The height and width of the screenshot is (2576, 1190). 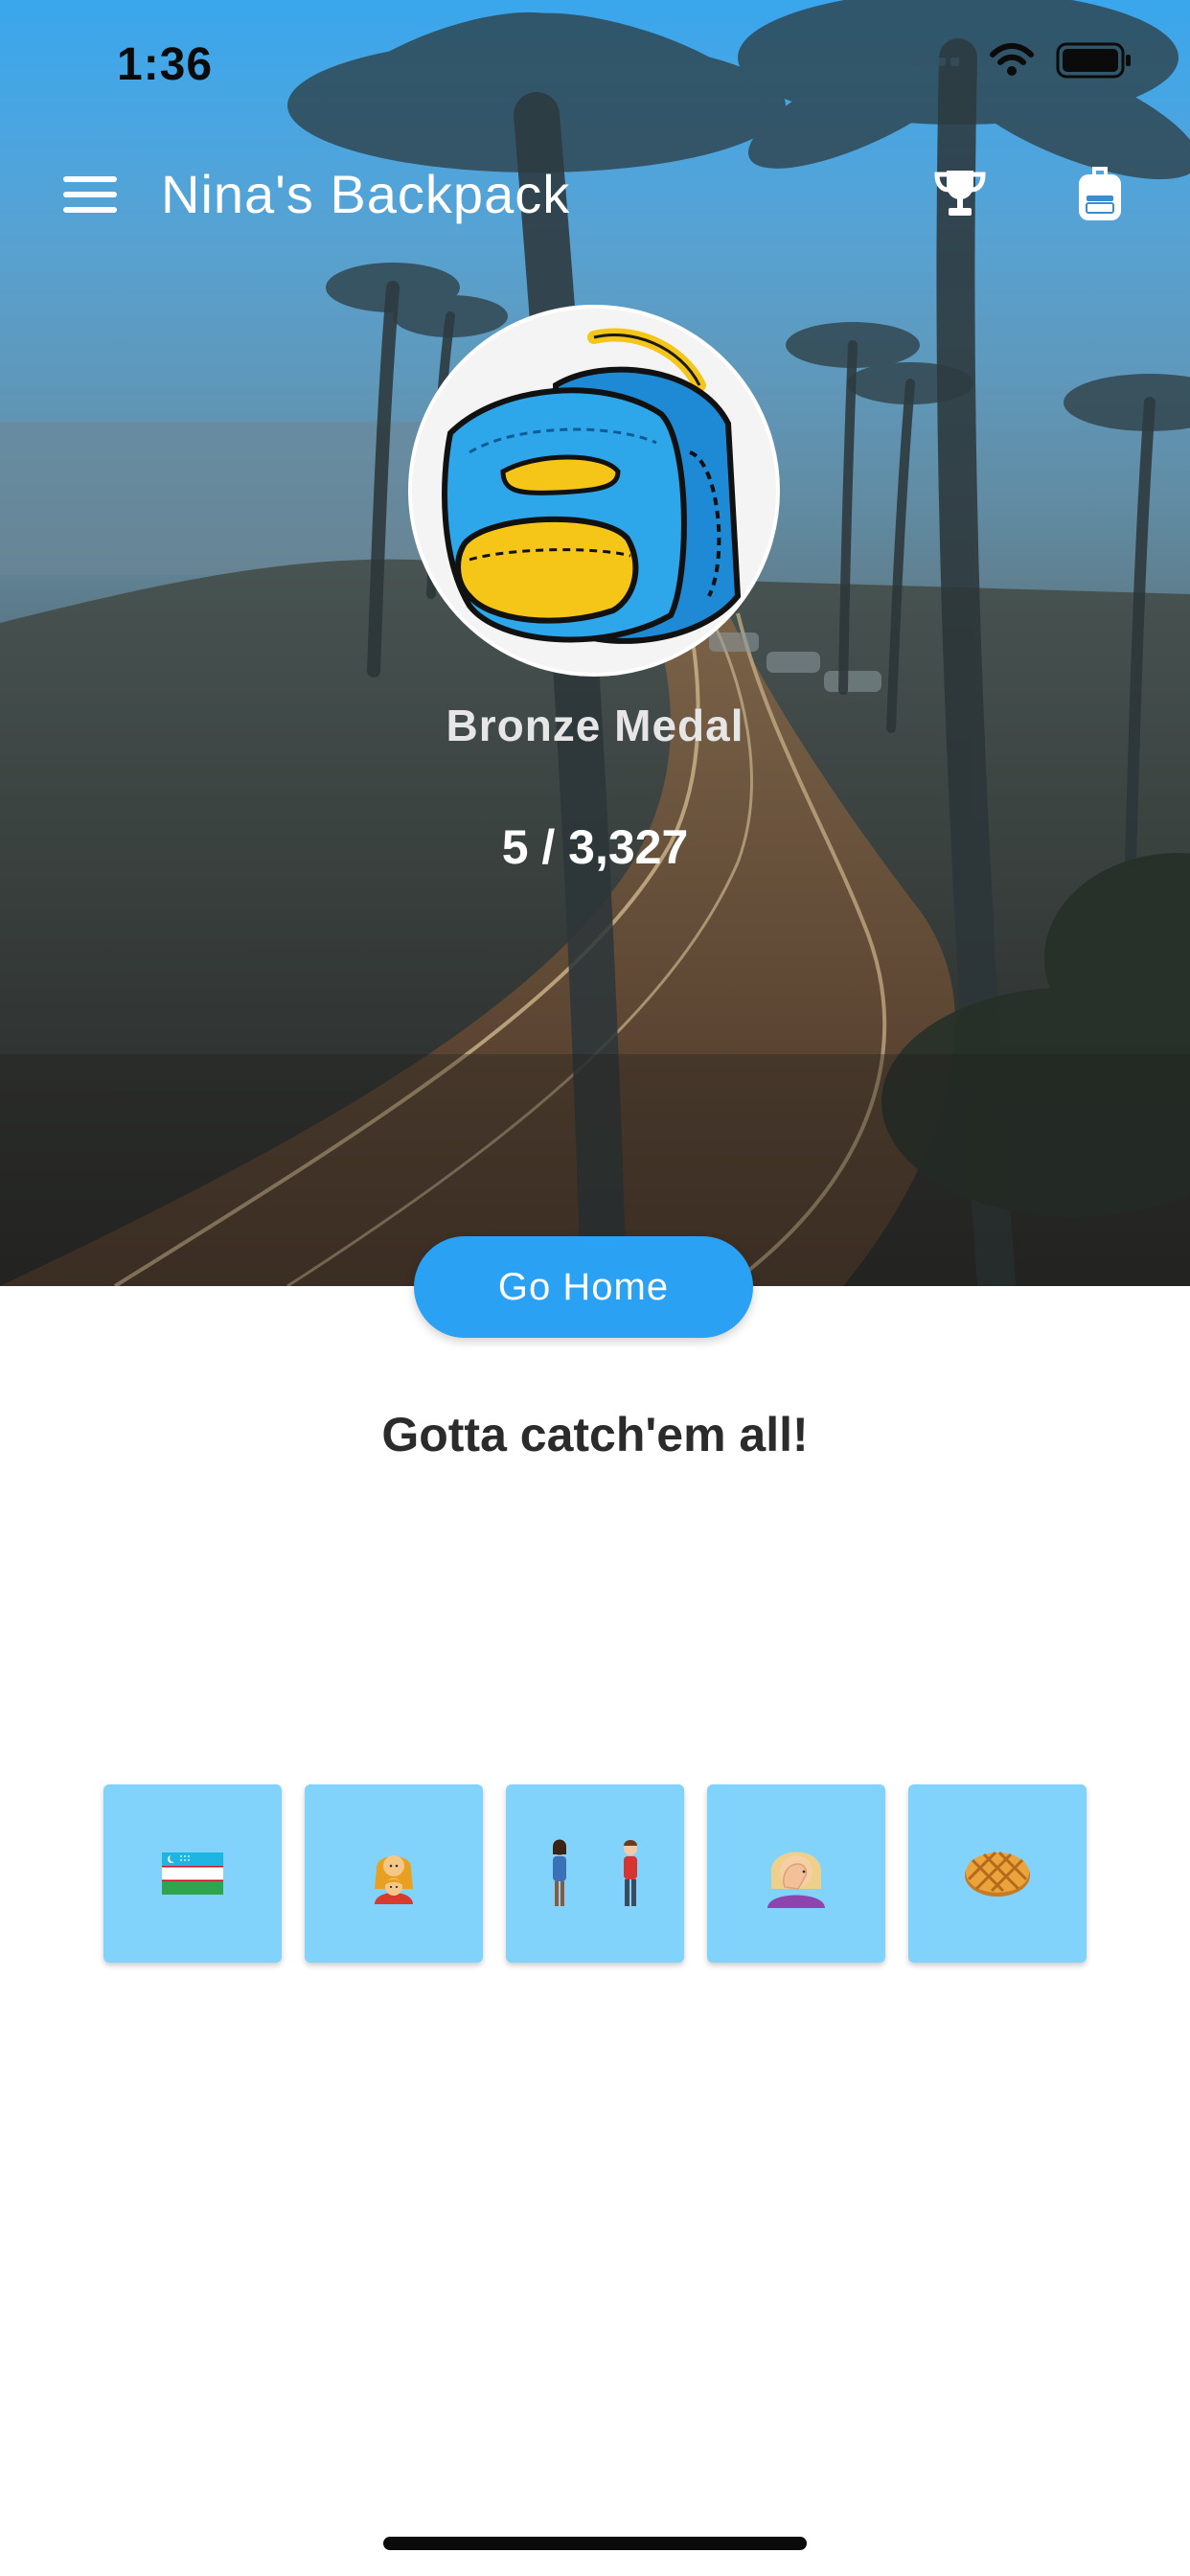 What do you see at coordinates (1094, 60) in the screenshot?
I see `battery-icon` at bounding box center [1094, 60].